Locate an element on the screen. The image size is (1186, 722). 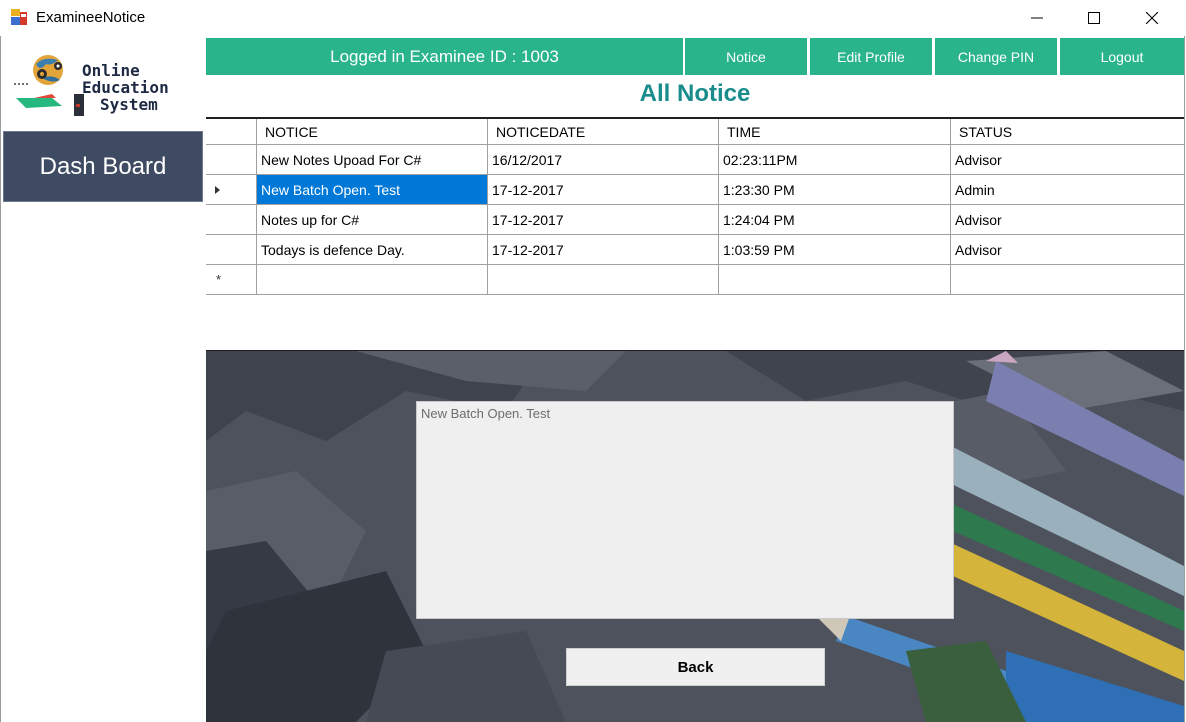
column-header-notice: NOTICE is located at coordinates (372, 132).